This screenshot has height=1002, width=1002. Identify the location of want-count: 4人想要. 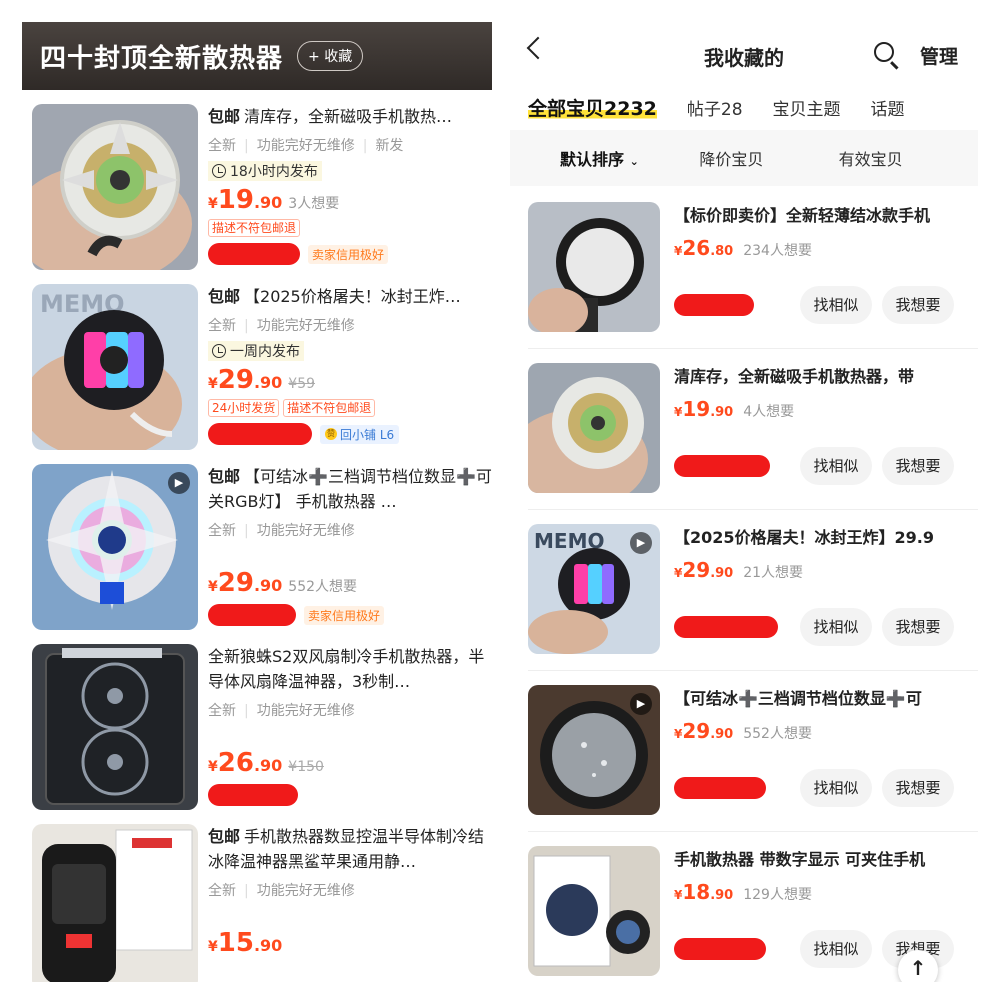
(769, 412).